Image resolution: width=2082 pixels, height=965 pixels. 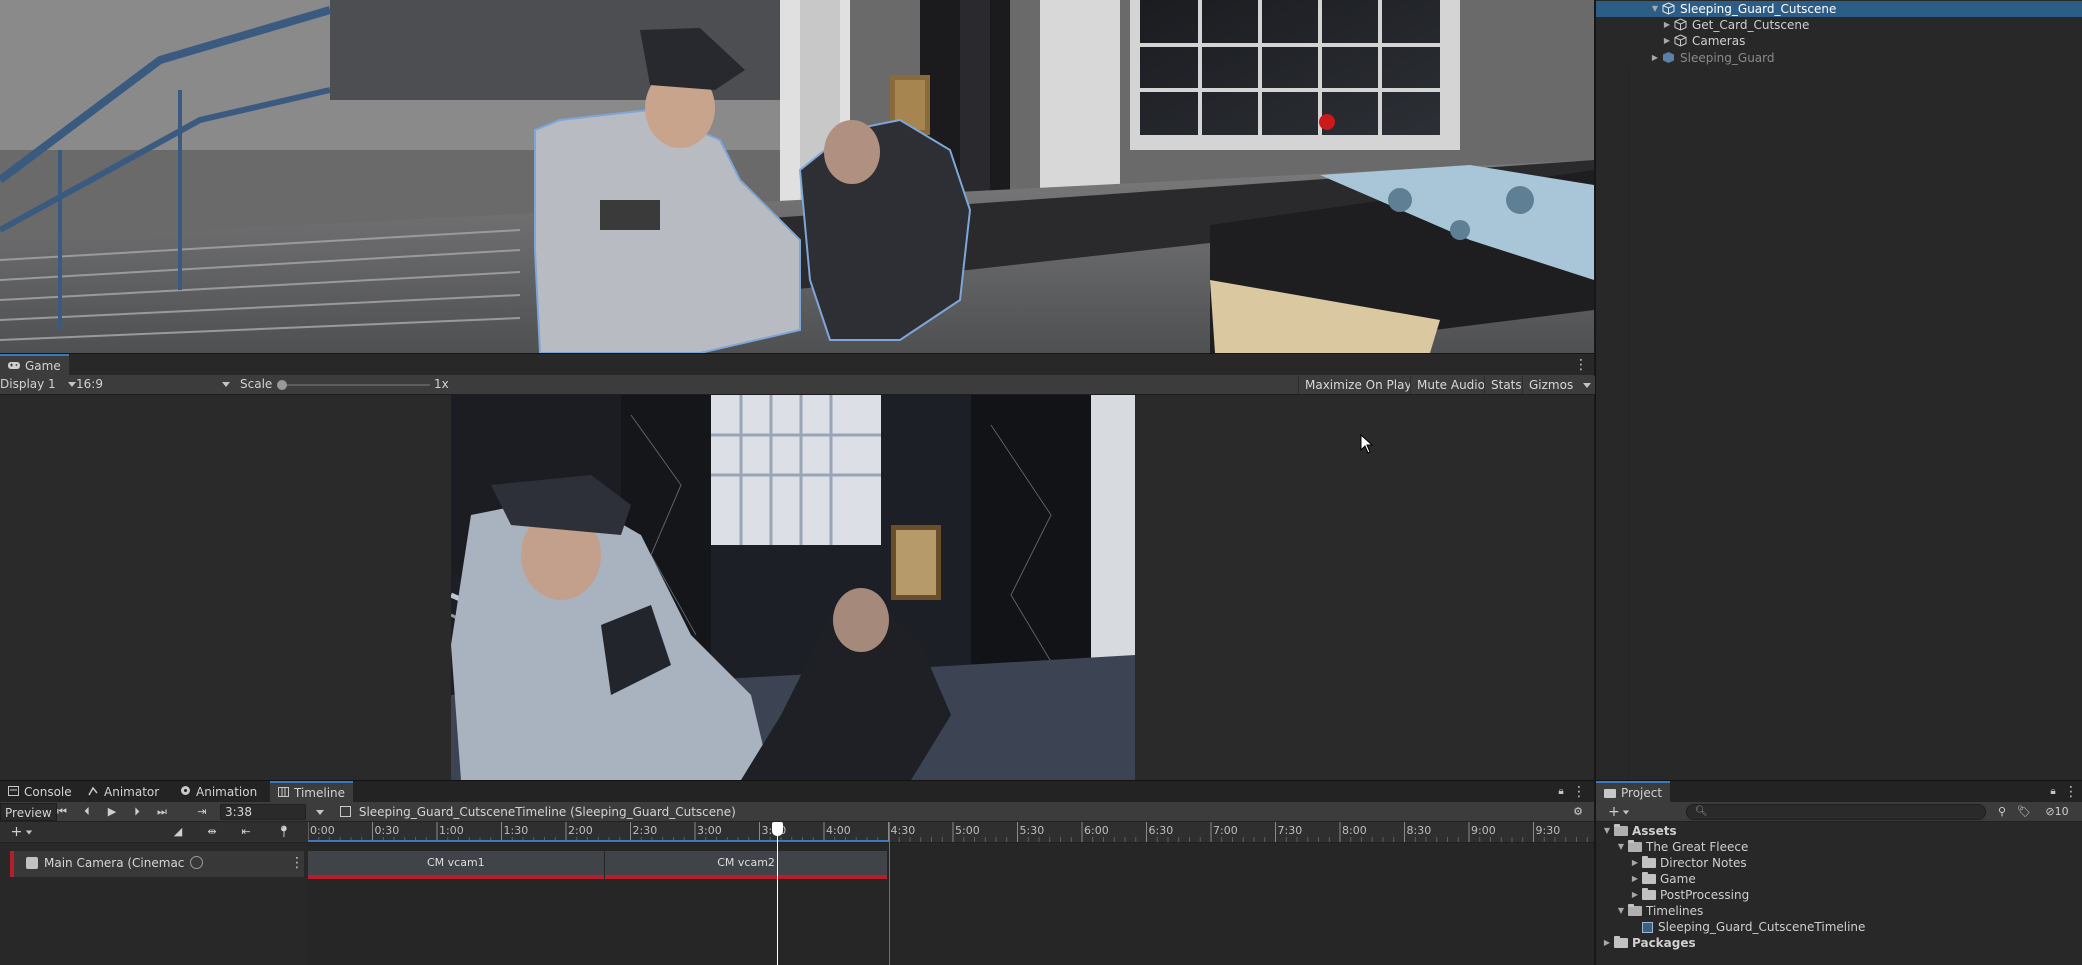 What do you see at coordinates (1719, 41) in the screenshot?
I see `hierarchy-label: Cameras` at bounding box center [1719, 41].